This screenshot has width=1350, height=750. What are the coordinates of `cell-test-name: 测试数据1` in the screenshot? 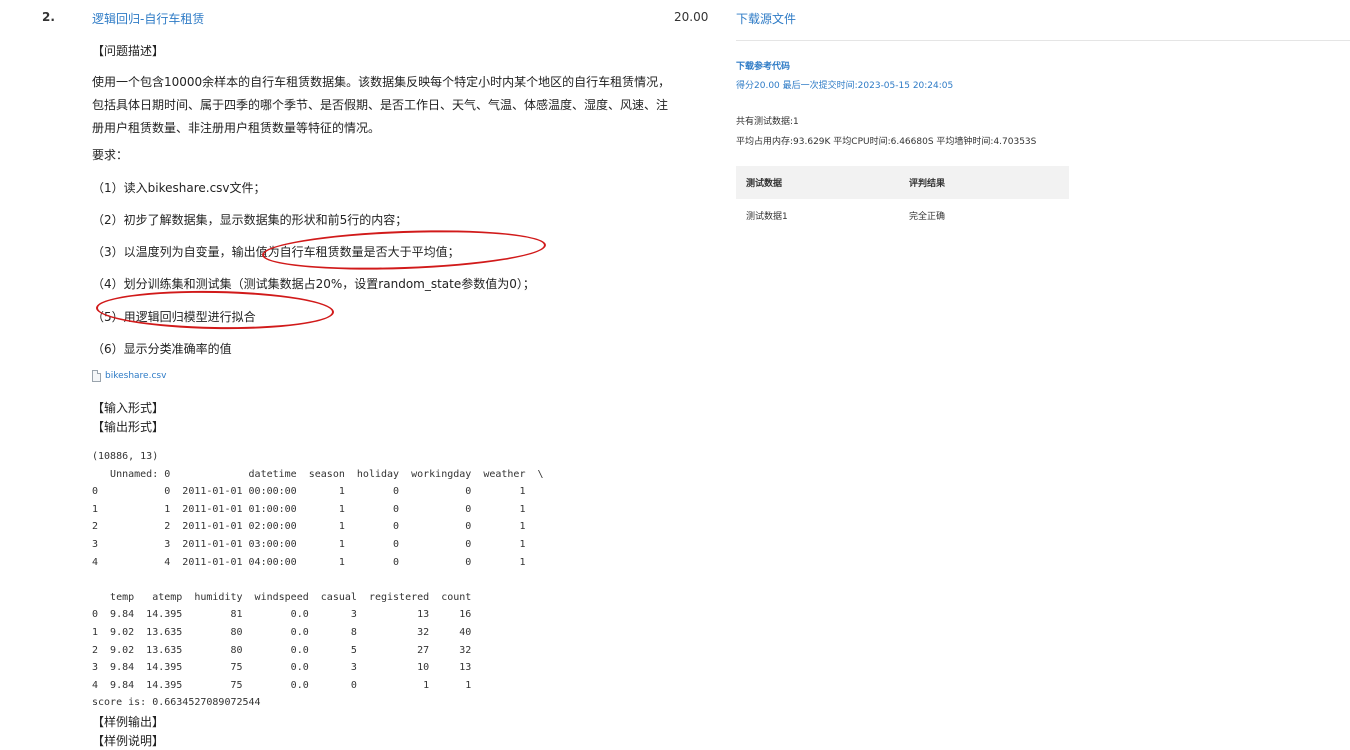 It's located at (767, 217).